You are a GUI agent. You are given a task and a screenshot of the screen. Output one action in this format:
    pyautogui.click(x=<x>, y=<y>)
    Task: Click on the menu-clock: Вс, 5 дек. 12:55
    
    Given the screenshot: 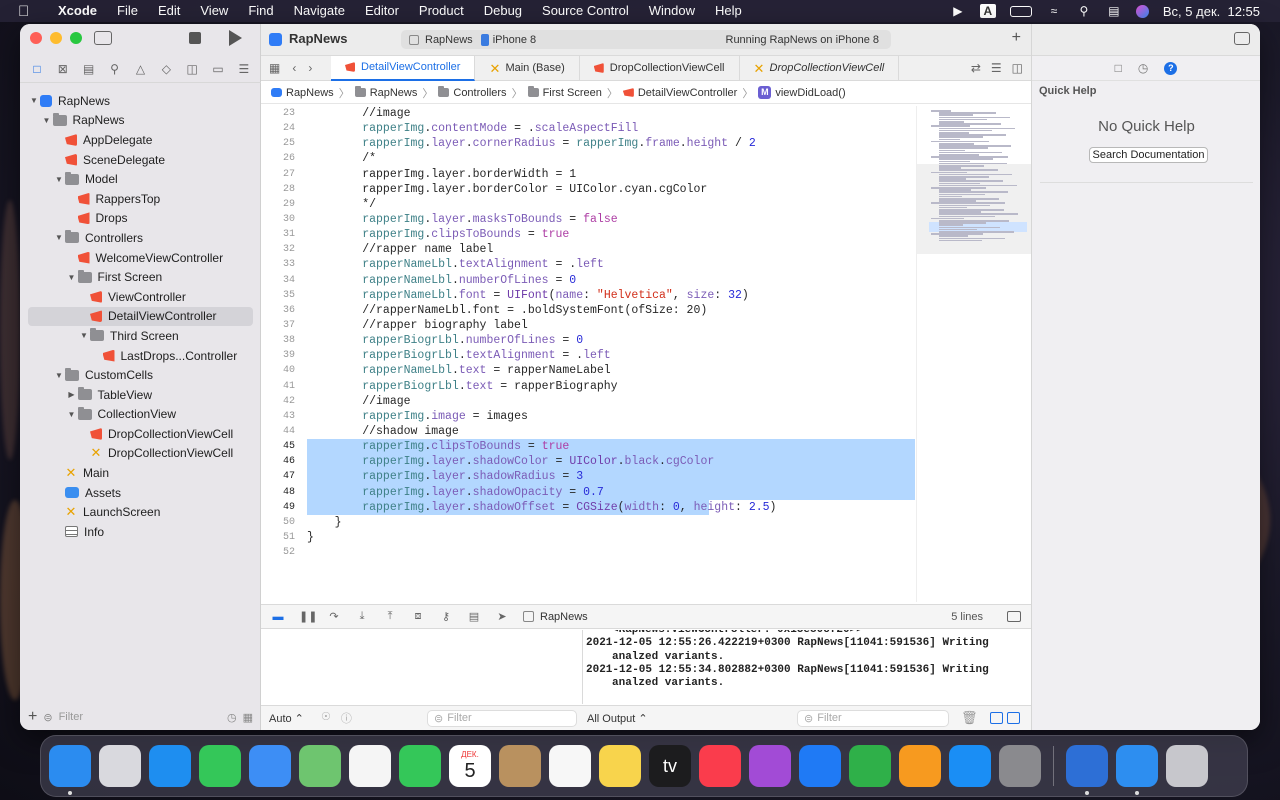 What is the action you would take?
    pyautogui.click(x=1211, y=11)
    